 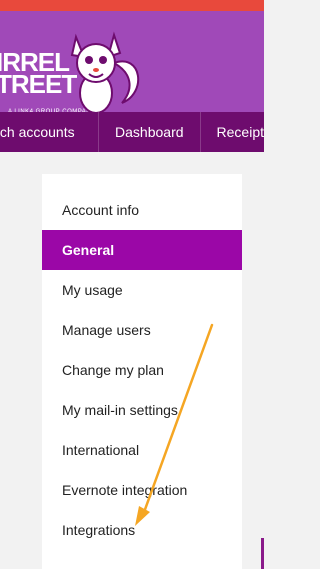 I want to click on annotation-arrow-icon, so click(x=174, y=424).